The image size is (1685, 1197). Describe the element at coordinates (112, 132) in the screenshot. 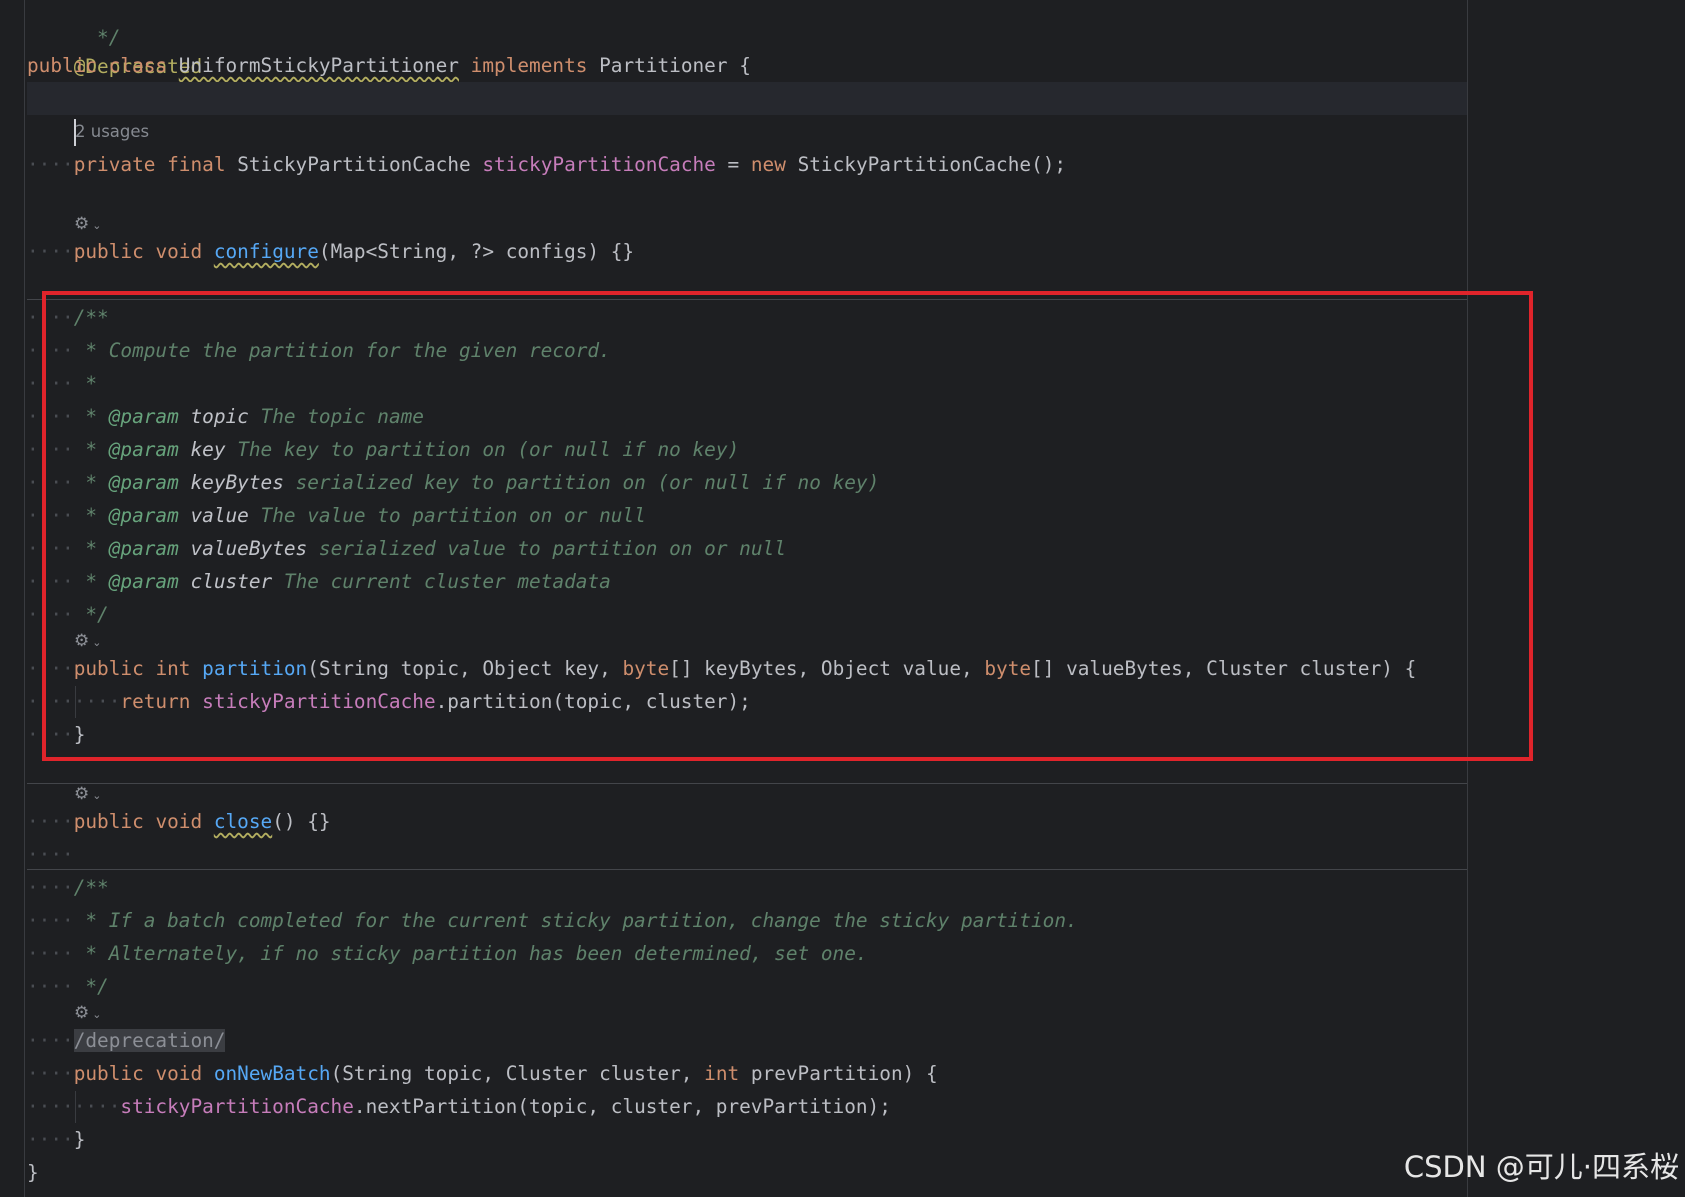

I see `usages-inlay-hint: 2 usages` at that location.